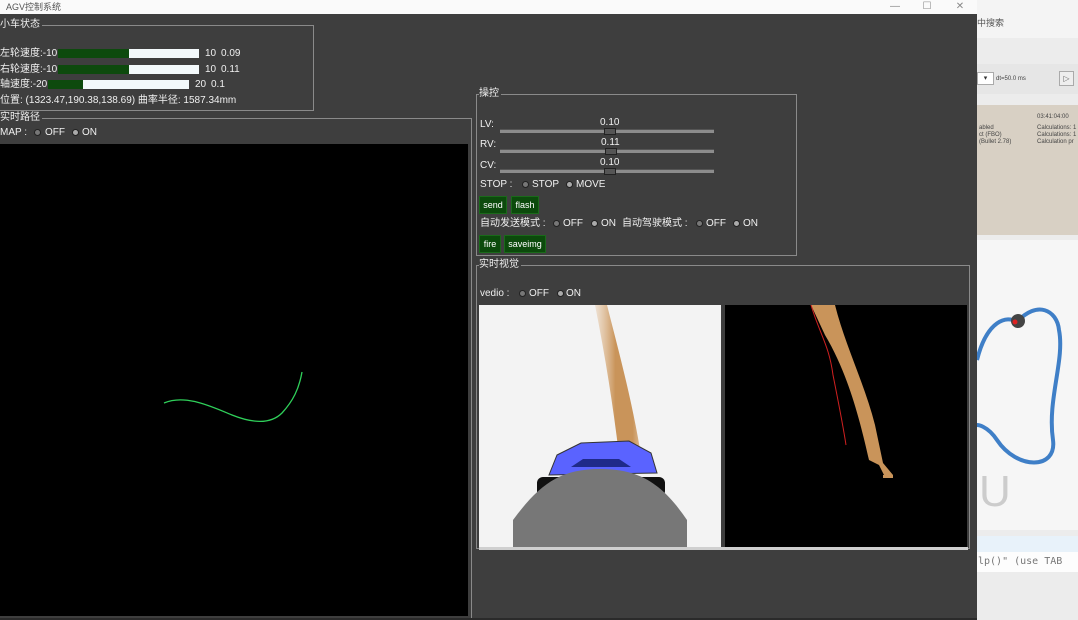  What do you see at coordinates (522, 293) in the screenshot?
I see `video-off-radio` at bounding box center [522, 293].